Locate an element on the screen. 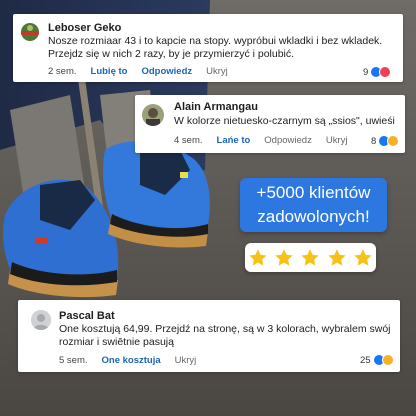 Image resolution: width=416 pixels, height=416 pixels. comment-actions: 5 sem. One kosztuja Ukryj is located at coordinates (134, 360).